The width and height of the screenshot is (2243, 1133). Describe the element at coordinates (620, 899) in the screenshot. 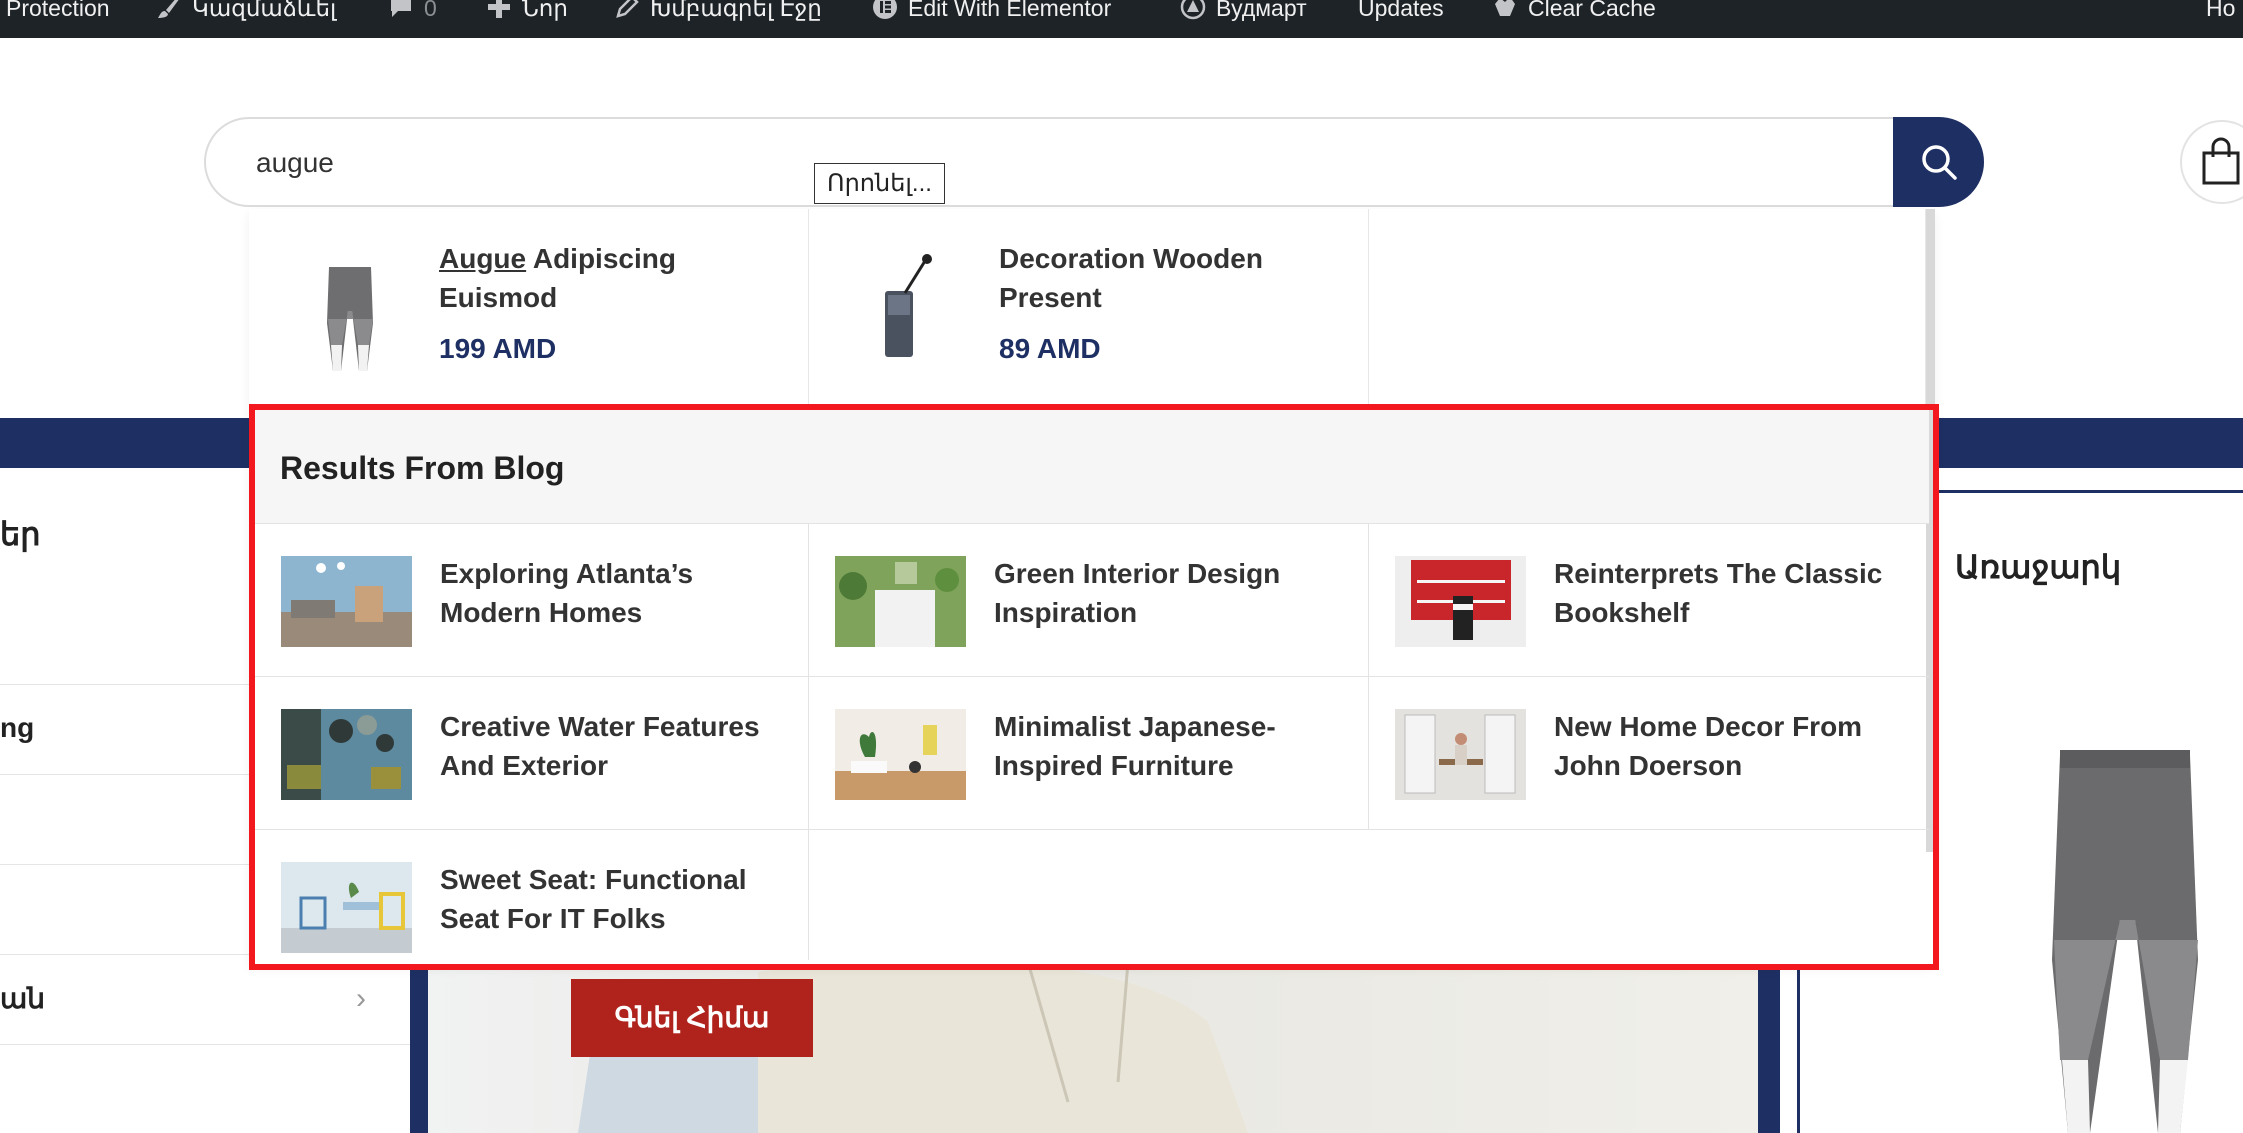

I see `blog-post-title: Sweet Seat: Functional Seat For IT Folks` at that location.